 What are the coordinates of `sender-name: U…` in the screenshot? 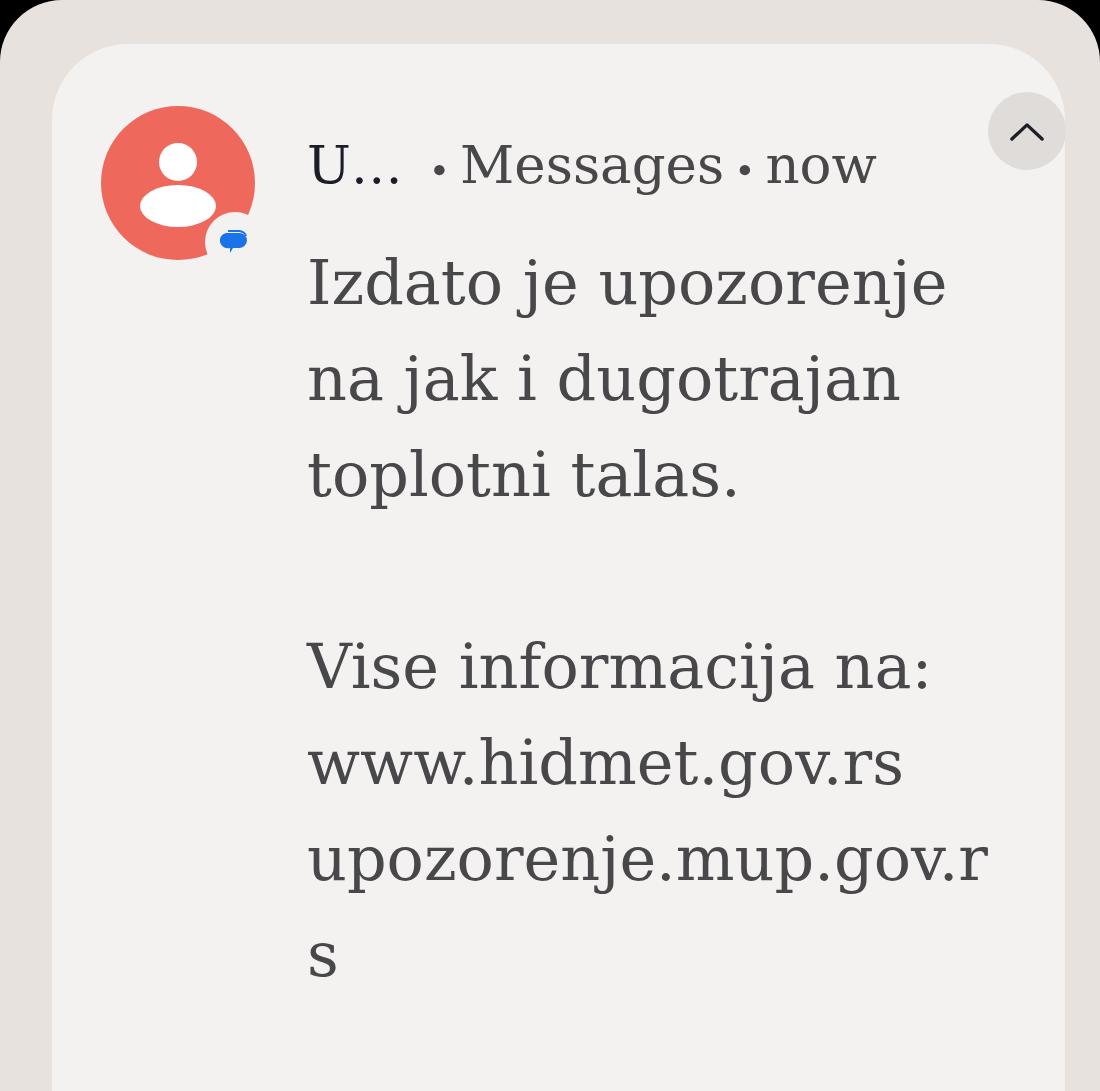 It's located at (355, 165).